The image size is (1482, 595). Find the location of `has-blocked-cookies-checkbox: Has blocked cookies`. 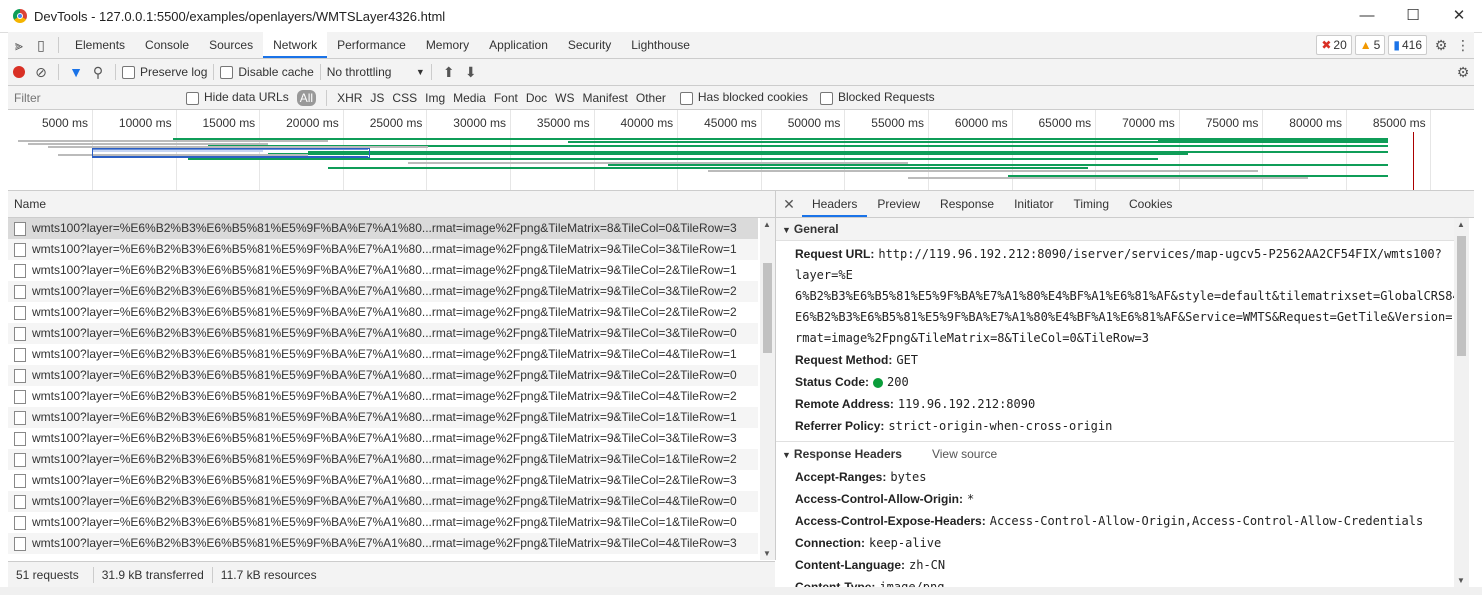

has-blocked-cookies-checkbox: Has blocked cookies is located at coordinates (743, 97).